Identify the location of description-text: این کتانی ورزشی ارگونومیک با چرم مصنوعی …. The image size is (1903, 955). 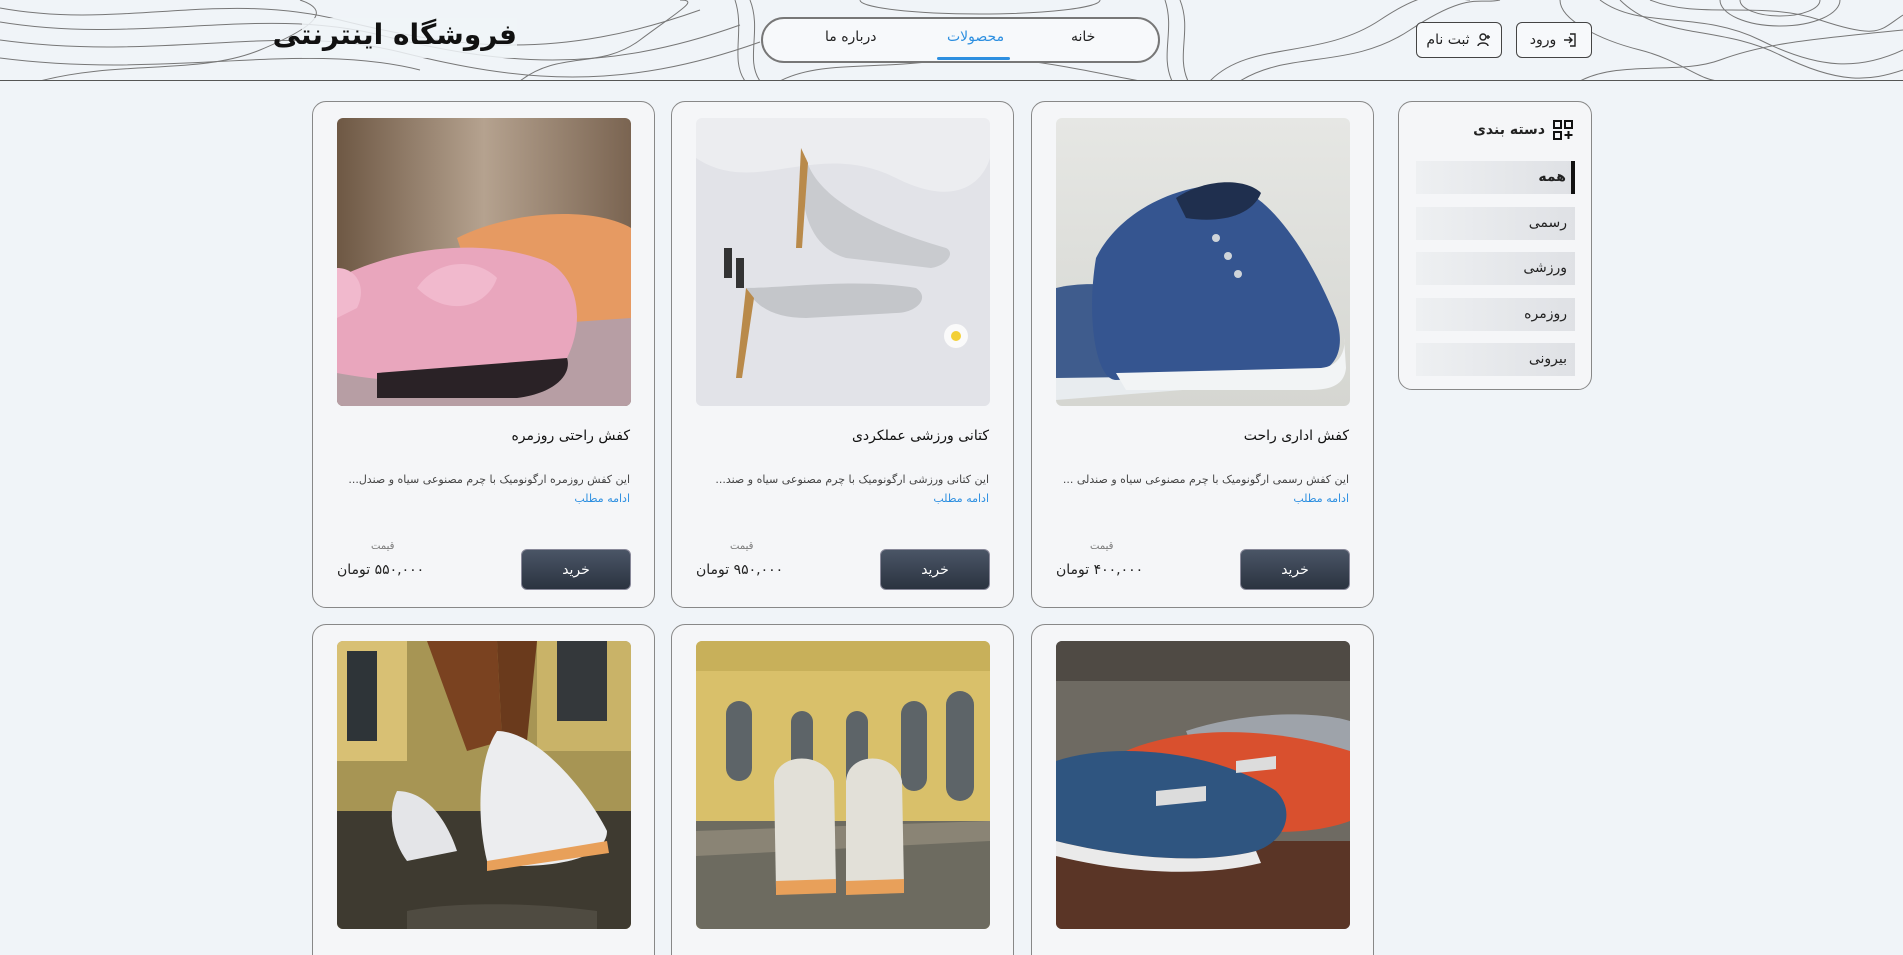
(852, 479).